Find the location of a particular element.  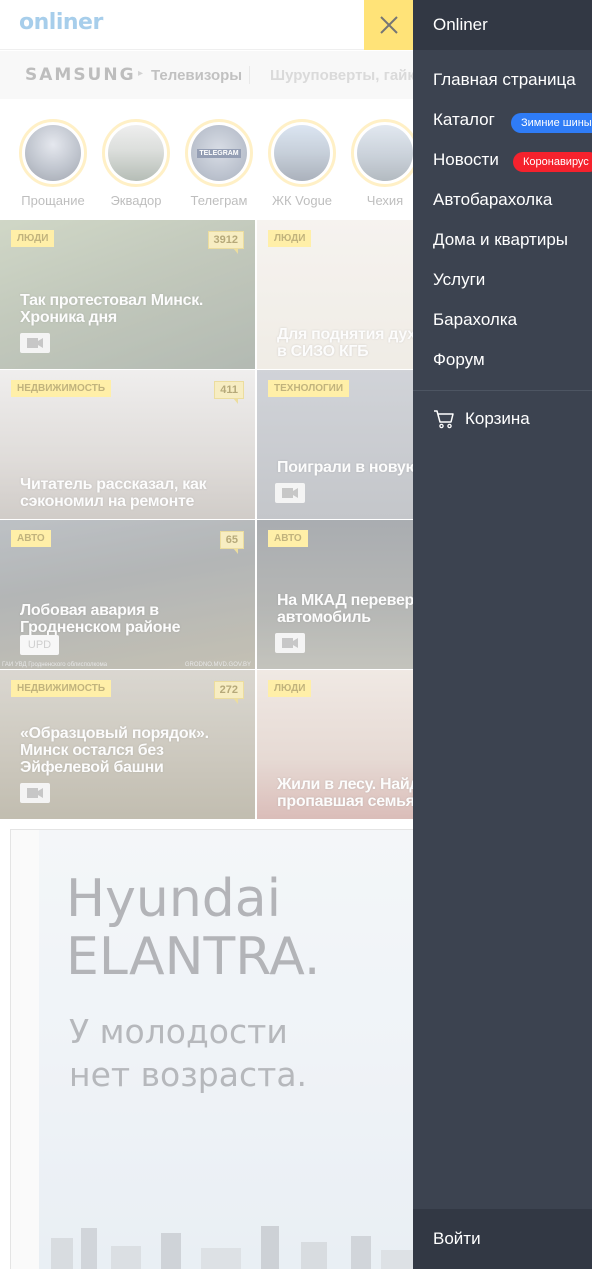

ad-brand: Hyundai ELANTRA. is located at coordinates (193, 928).